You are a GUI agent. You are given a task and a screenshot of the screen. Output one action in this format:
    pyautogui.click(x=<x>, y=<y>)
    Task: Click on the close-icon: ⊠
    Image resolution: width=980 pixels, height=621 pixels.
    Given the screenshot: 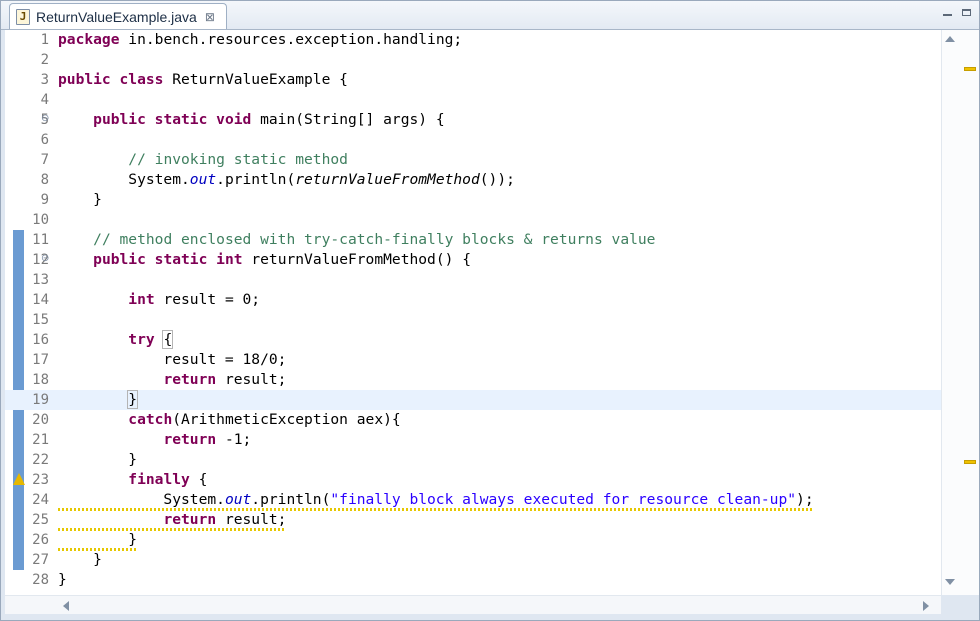 What is the action you would take?
    pyautogui.click(x=210, y=17)
    